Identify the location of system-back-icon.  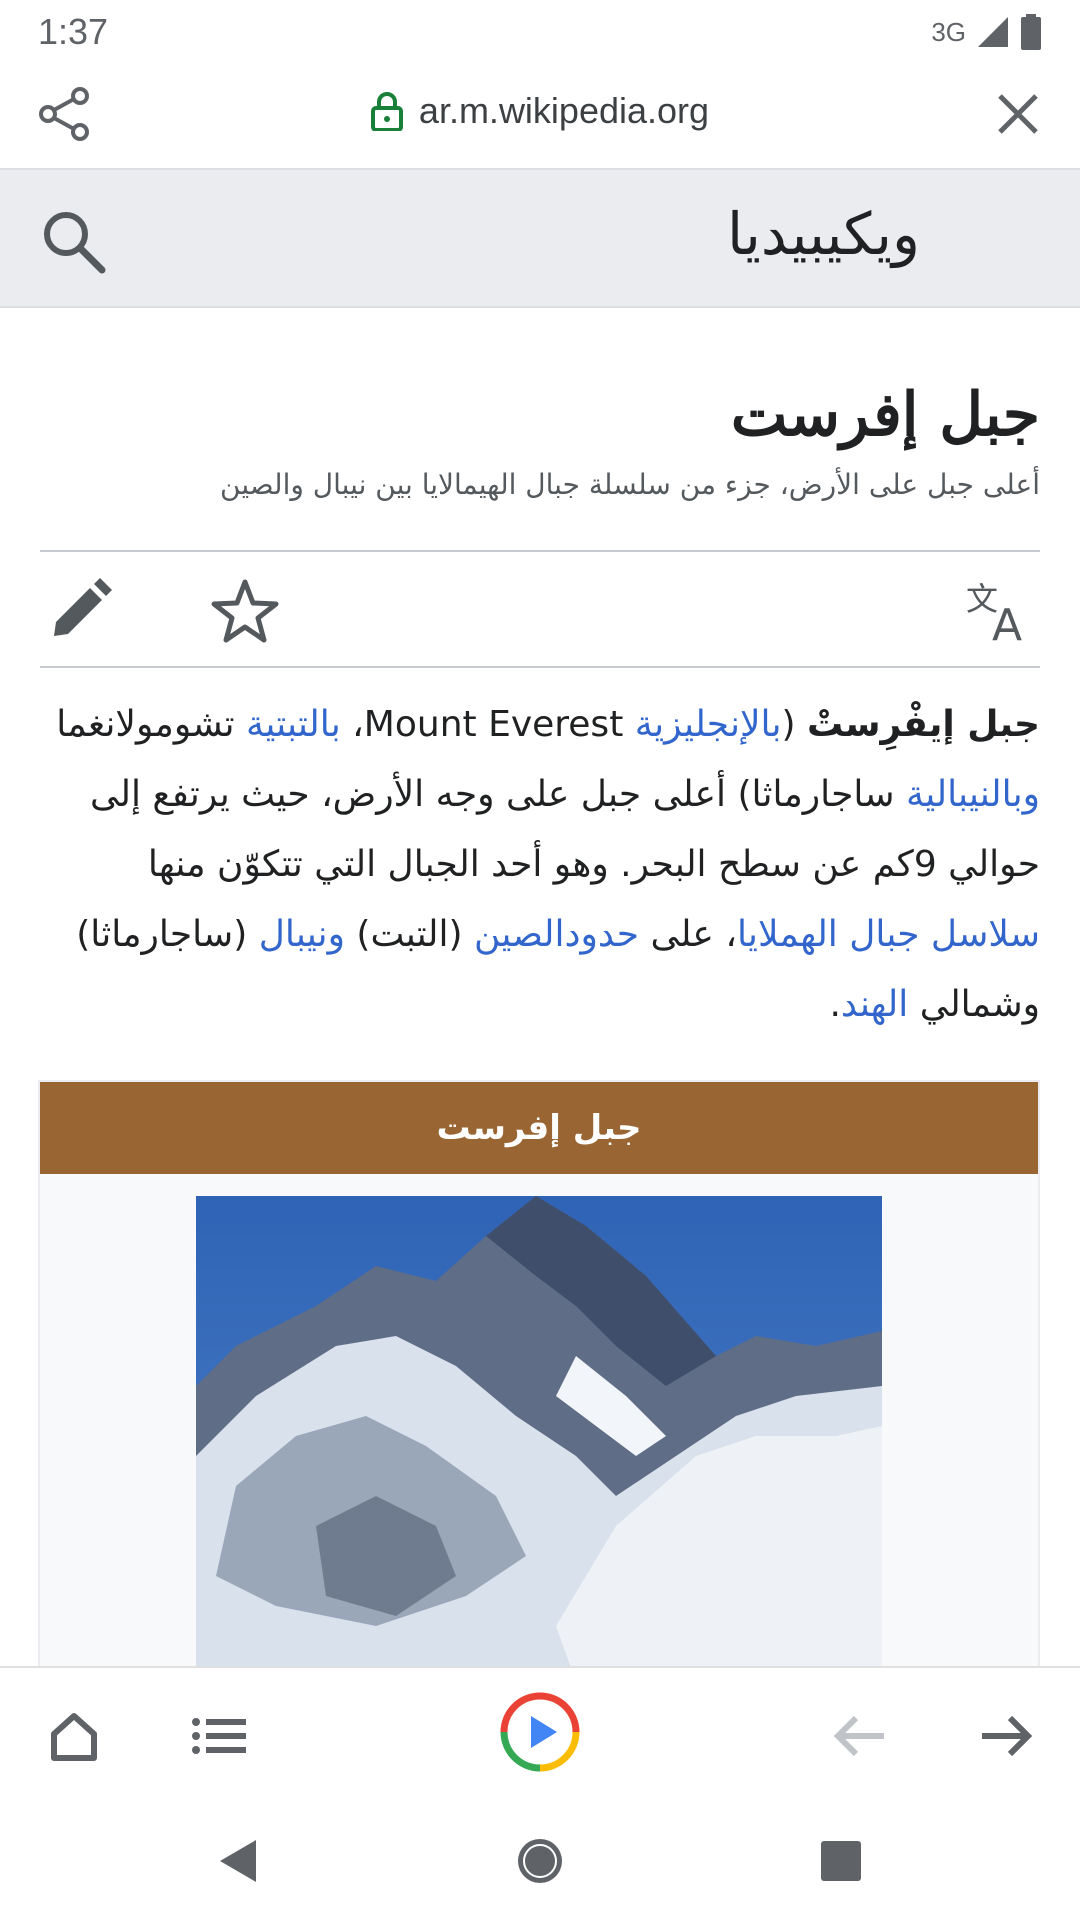
(239, 1861).